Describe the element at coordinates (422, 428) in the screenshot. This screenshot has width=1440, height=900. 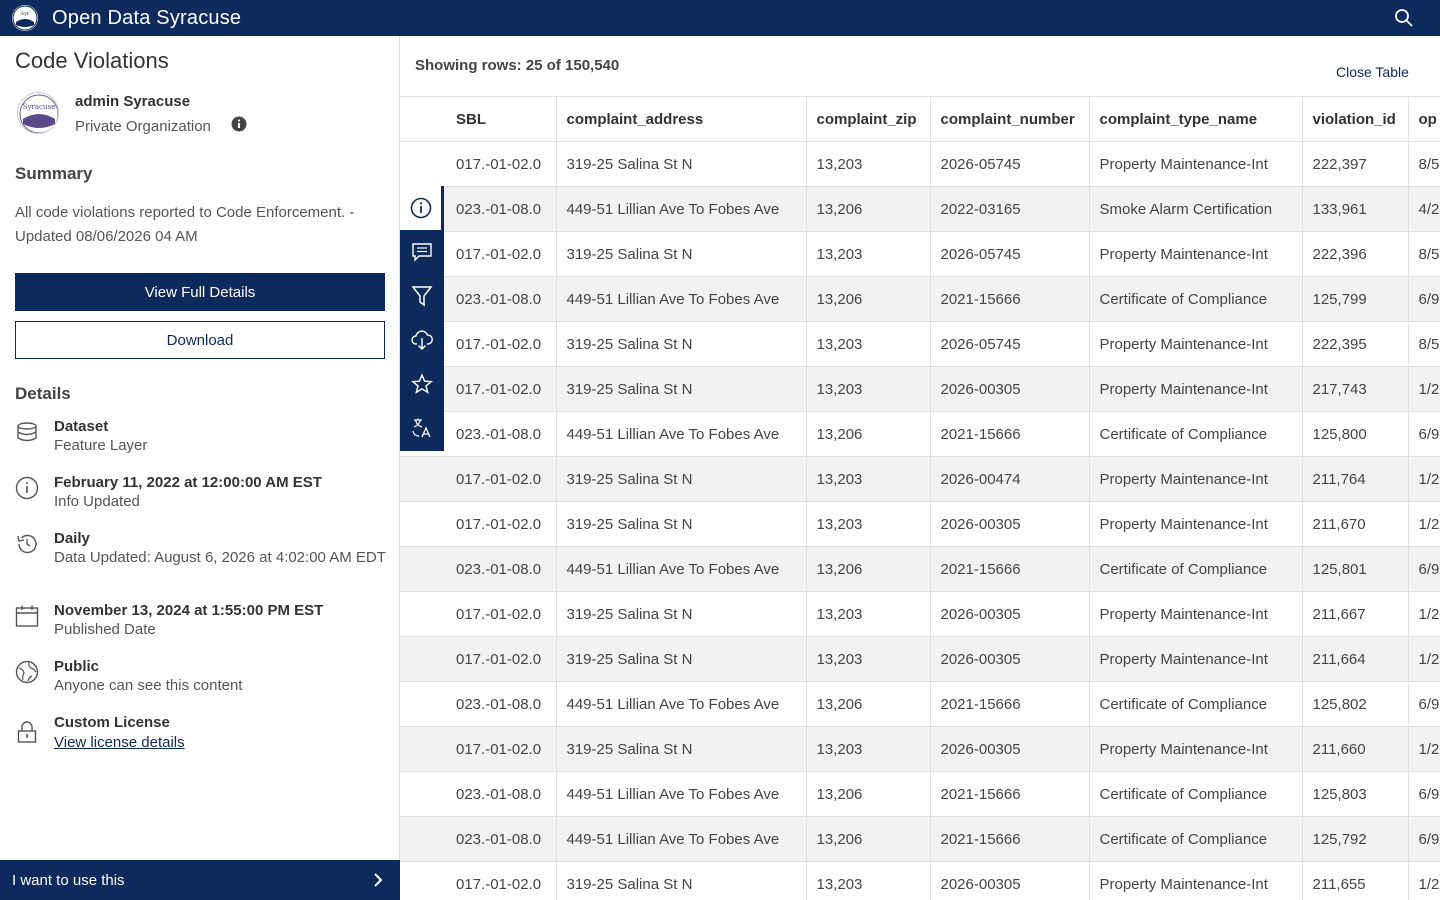
I see `rail-translate-button` at that location.